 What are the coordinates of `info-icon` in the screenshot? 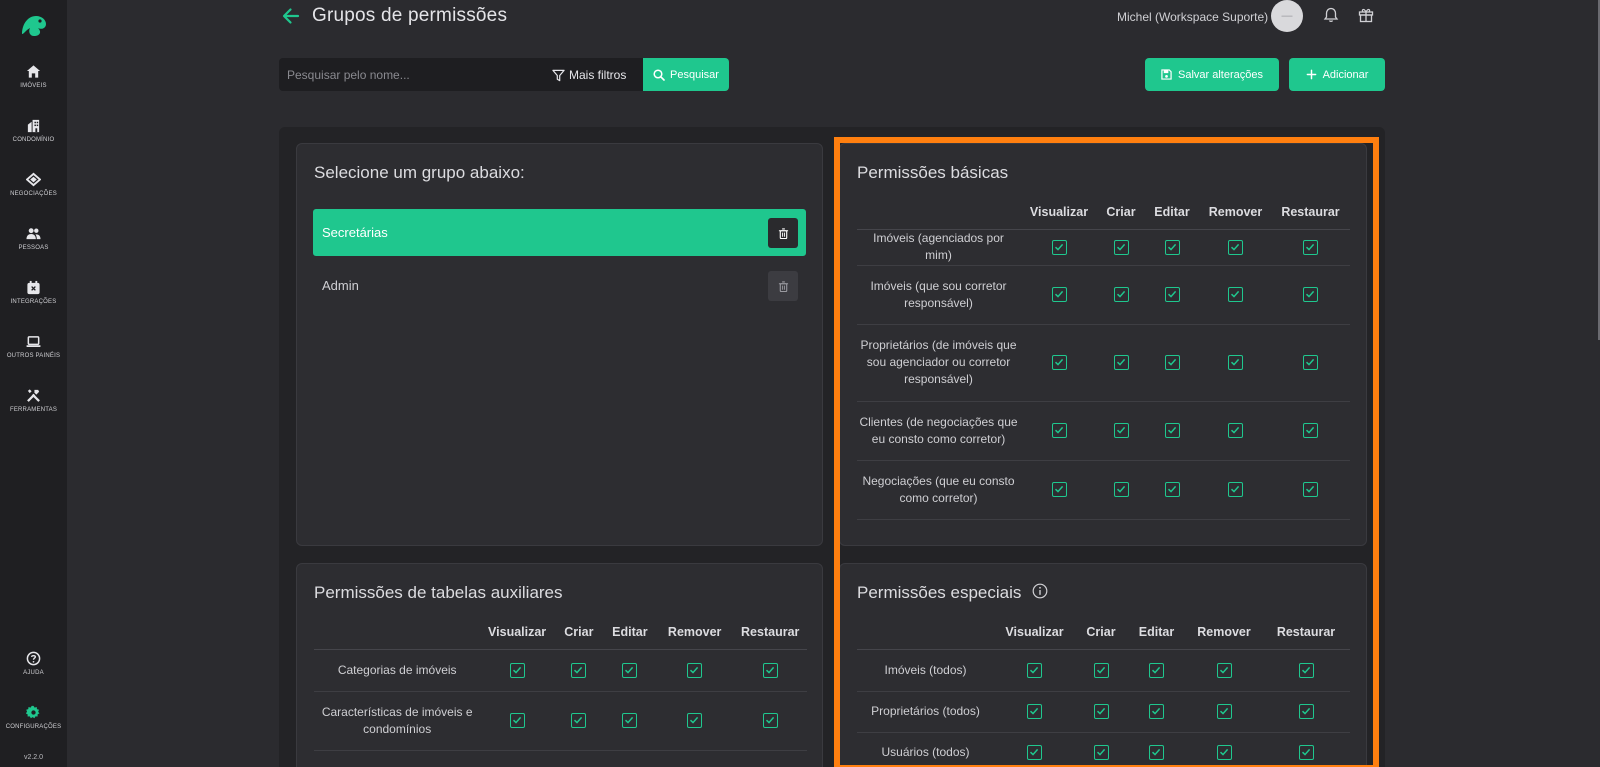 It's located at (1040, 591).